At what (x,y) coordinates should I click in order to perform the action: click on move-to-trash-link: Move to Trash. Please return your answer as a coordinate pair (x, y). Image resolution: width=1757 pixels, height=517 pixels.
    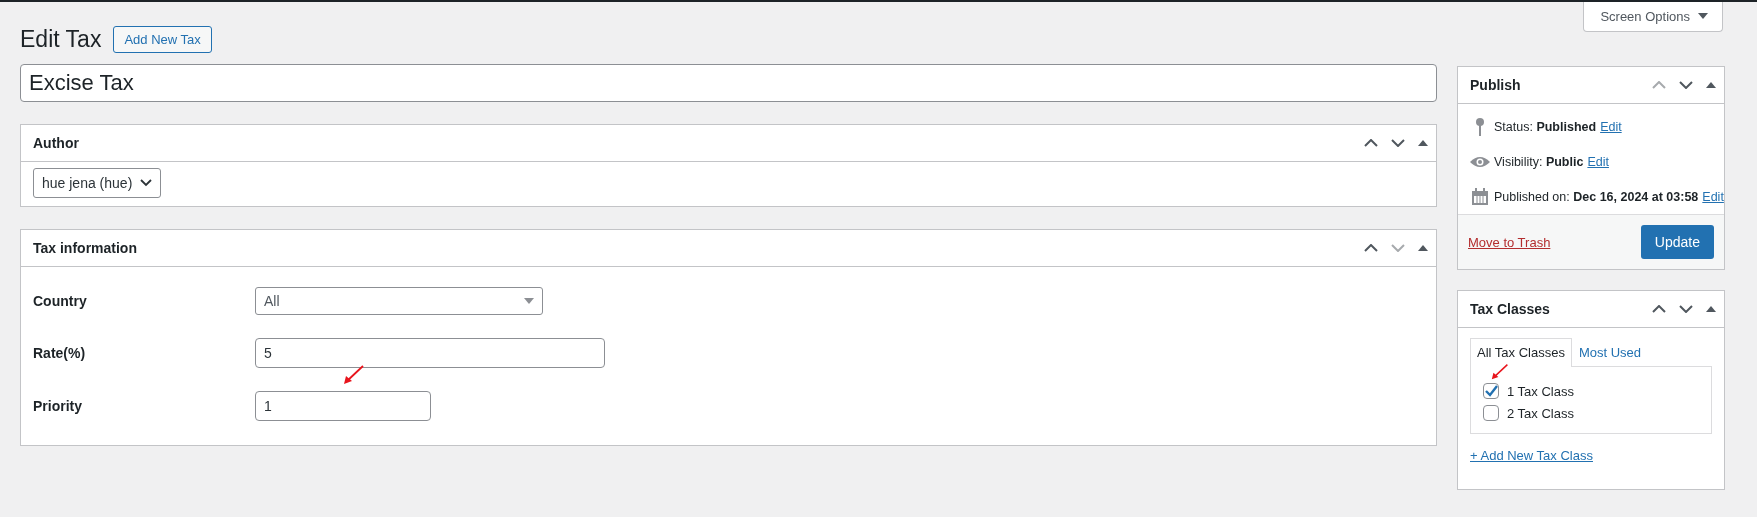
    Looking at the image, I should click on (1509, 242).